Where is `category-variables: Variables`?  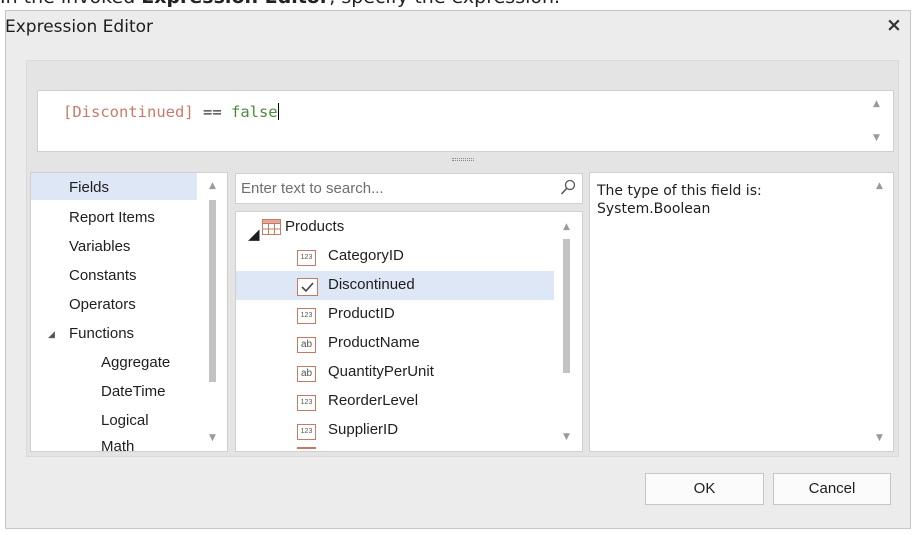 category-variables: Variables is located at coordinates (99, 246).